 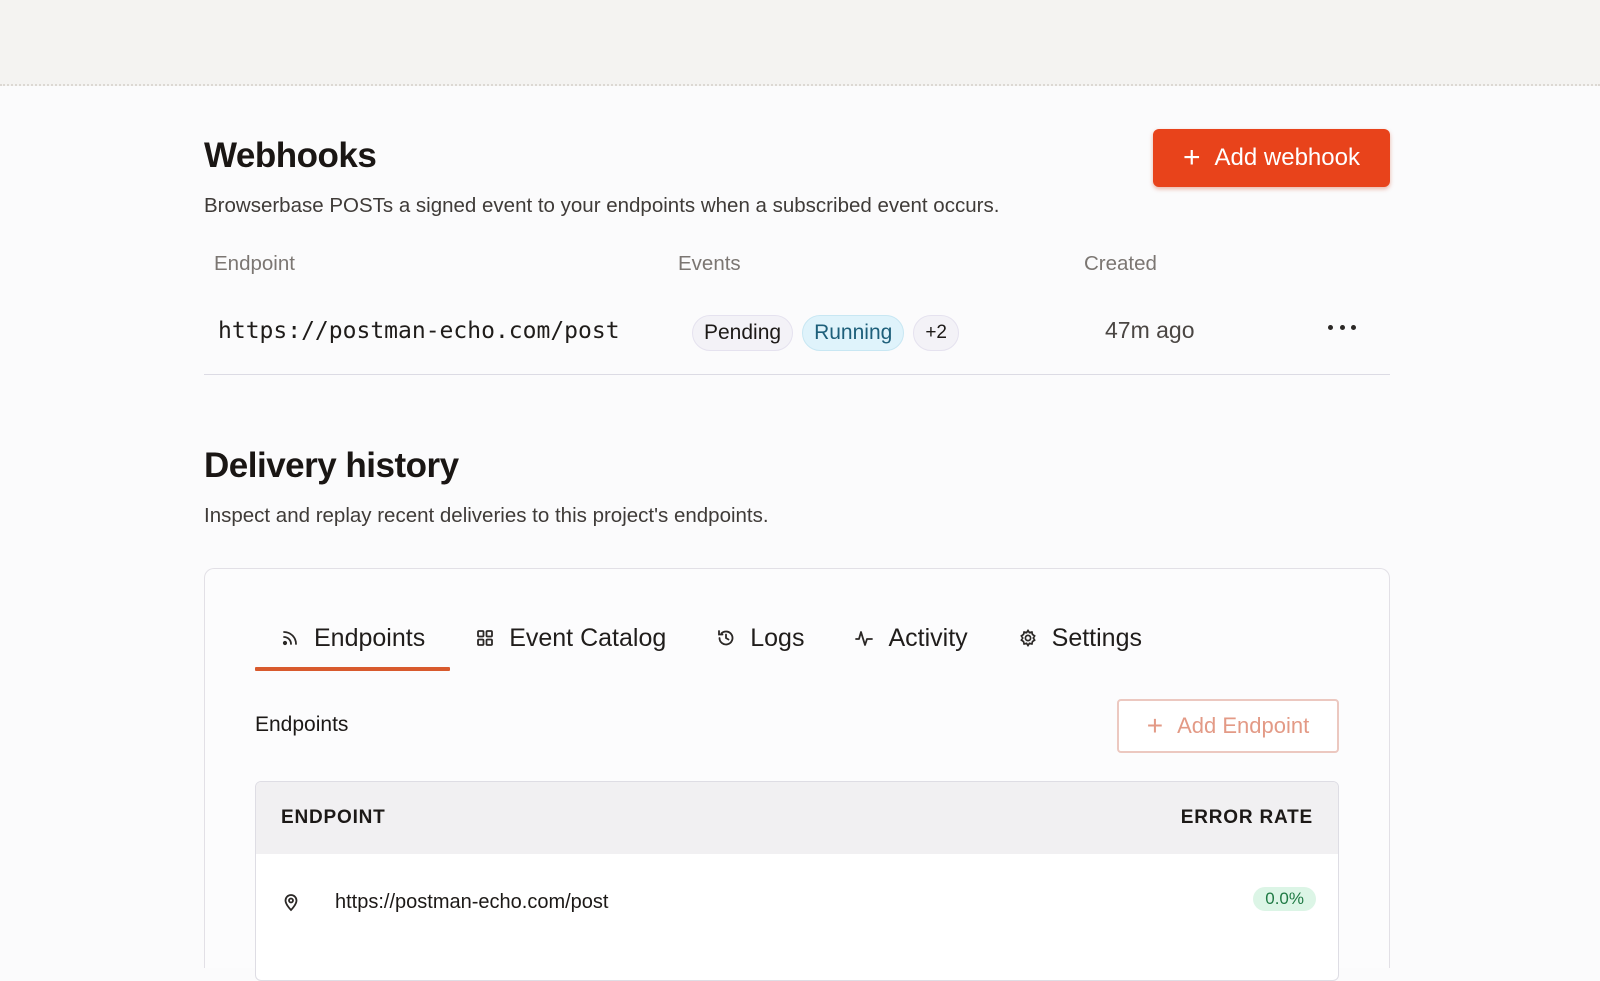 What do you see at coordinates (485, 638) in the screenshot?
I see `grid-icon` at bounding box center [485, 638].